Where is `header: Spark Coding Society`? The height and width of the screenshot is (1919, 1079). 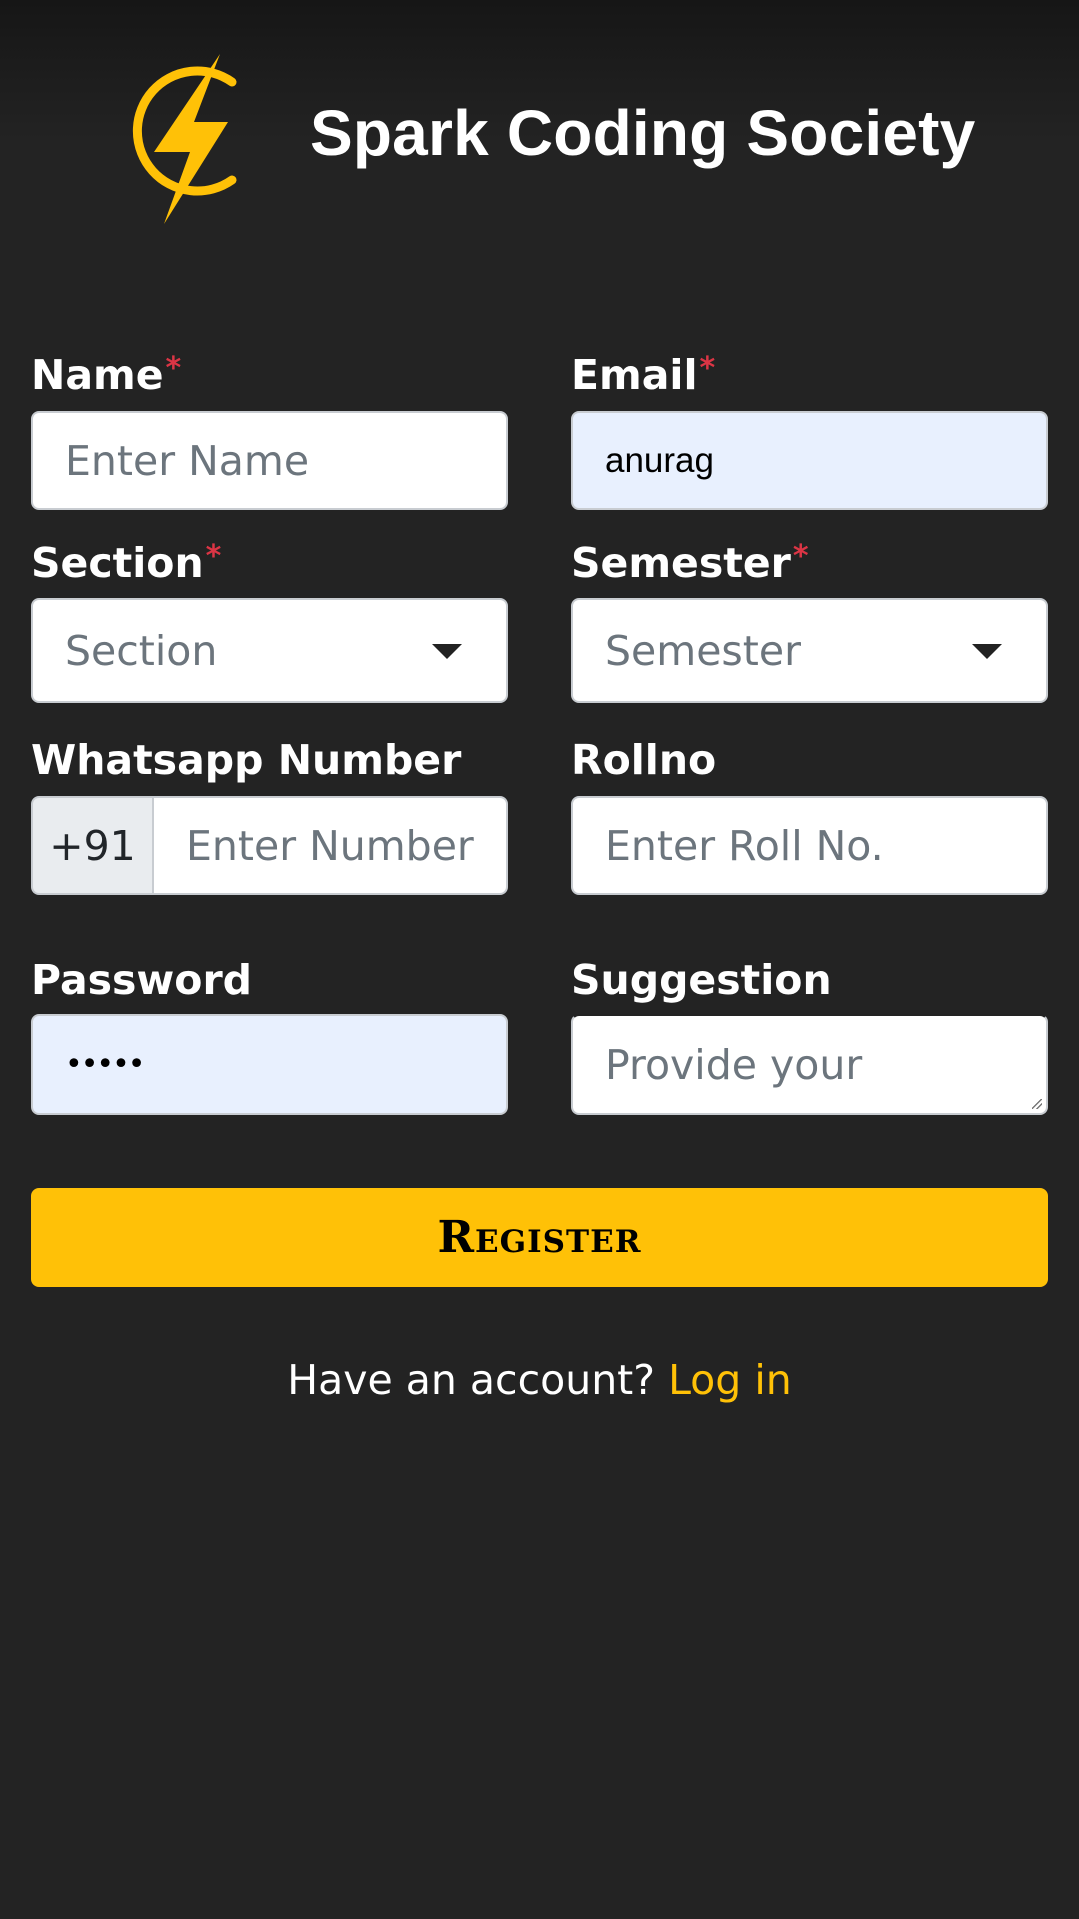 header: Spark Coding Society is located at coordinates (539, 120).